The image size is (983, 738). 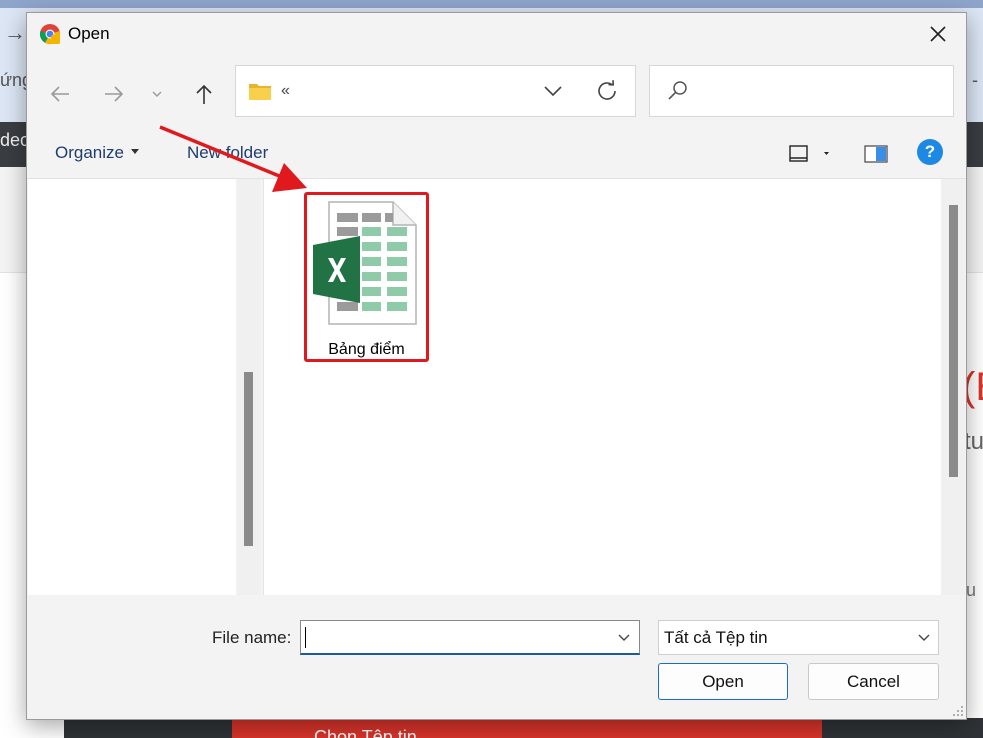 I want to click on file-list-scrollbar, so click(x=953, y=387).